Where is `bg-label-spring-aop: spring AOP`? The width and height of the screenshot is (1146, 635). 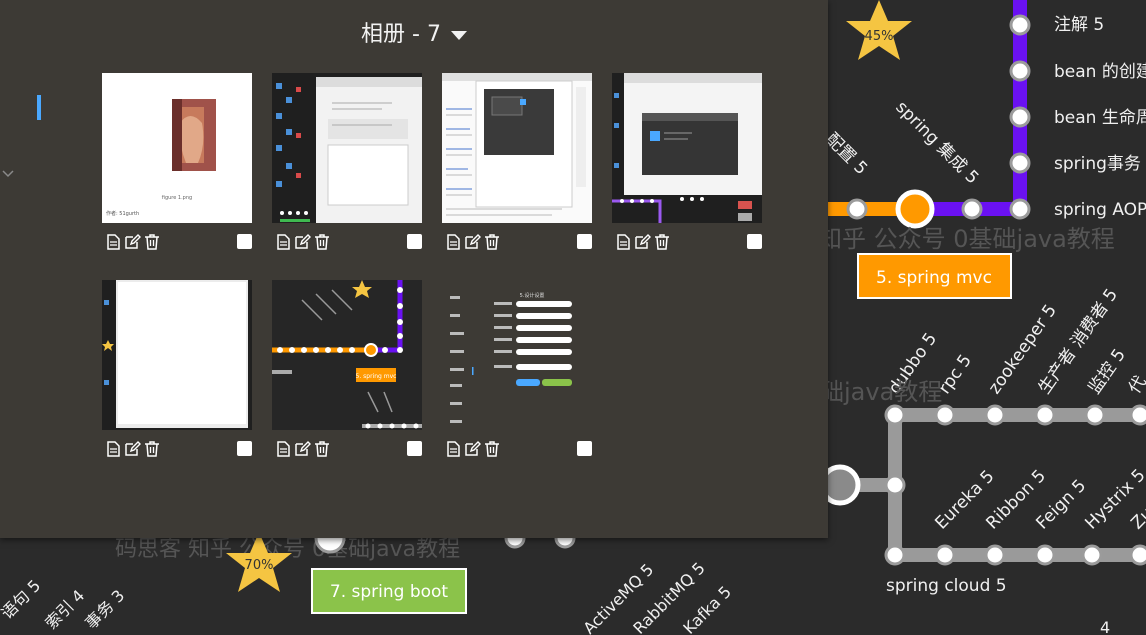
bg-label-spring-aop: spring AOP is located at coordinates (1100, 210).